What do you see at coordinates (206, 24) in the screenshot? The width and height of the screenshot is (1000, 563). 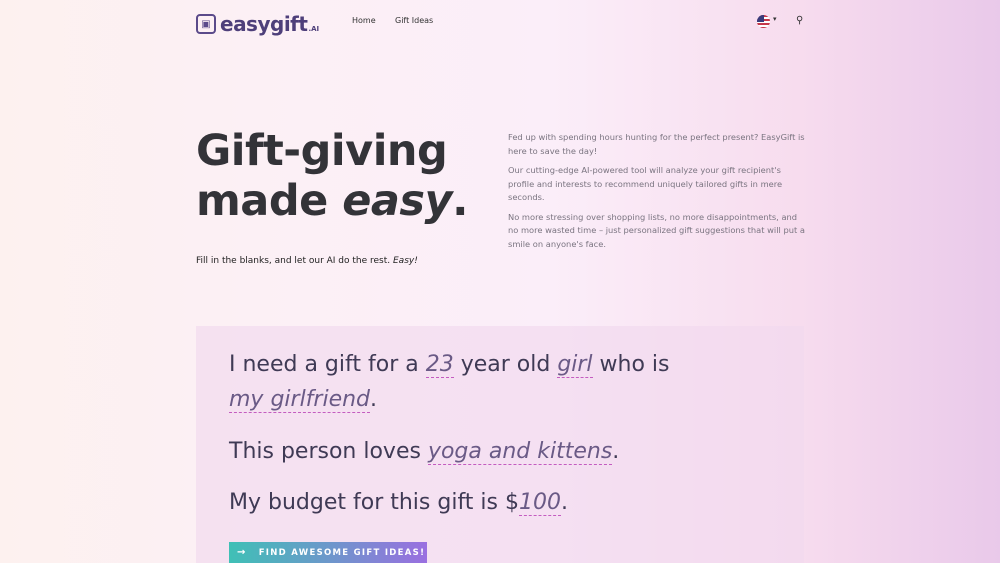 I see `gift-chip-icon: ▣` at bounding box center [206, 24].